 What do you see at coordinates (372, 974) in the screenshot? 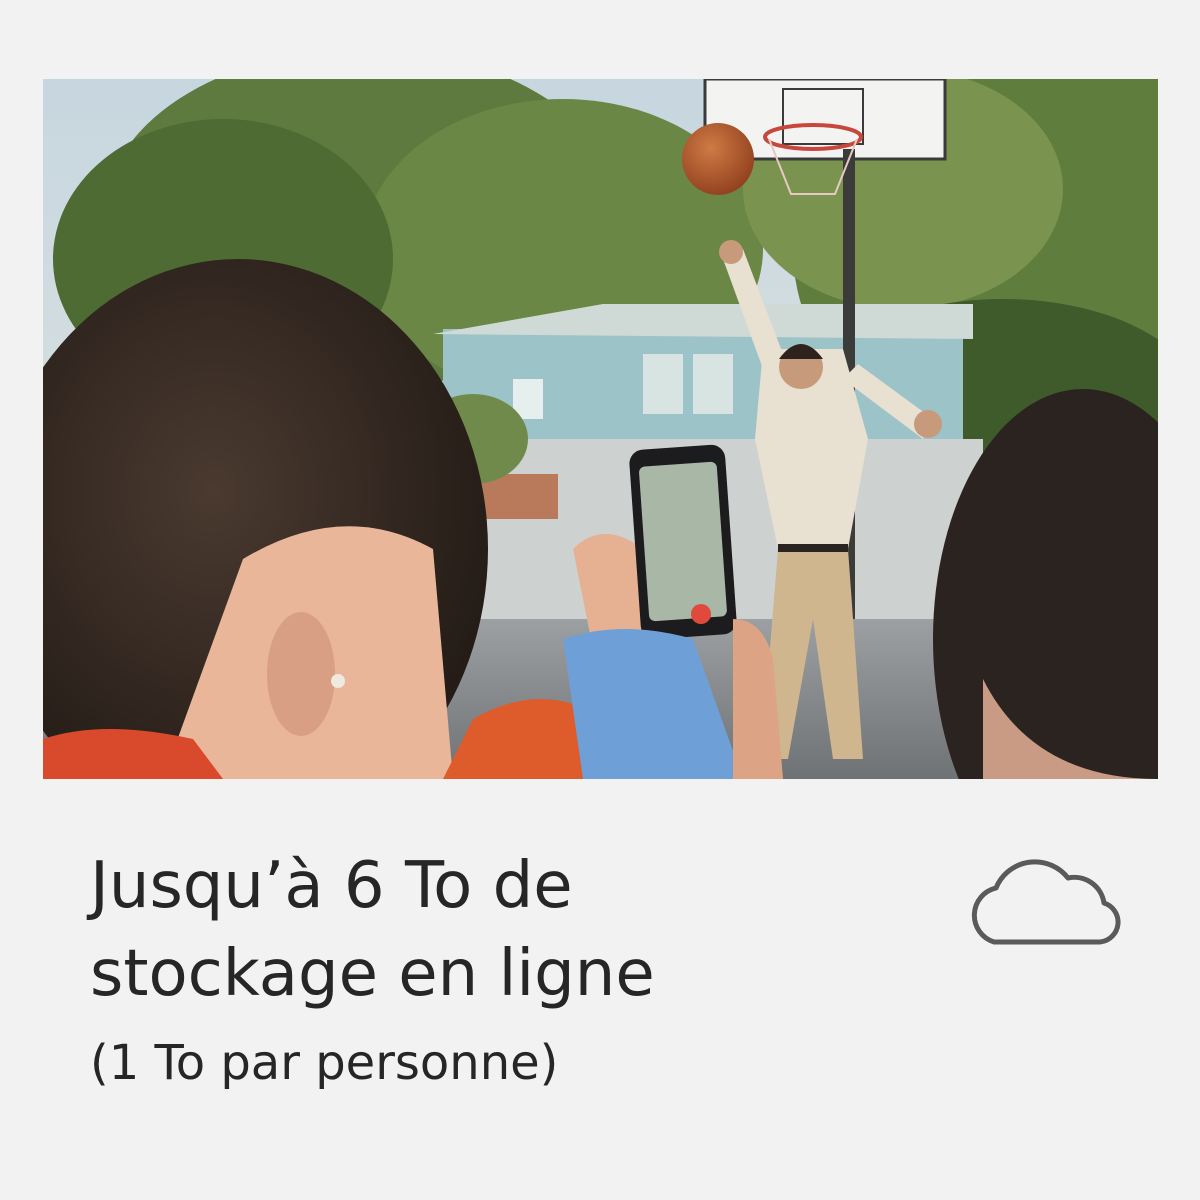
I see `headline-line-2: stockage en ligne` at bounding box center [372, 974].